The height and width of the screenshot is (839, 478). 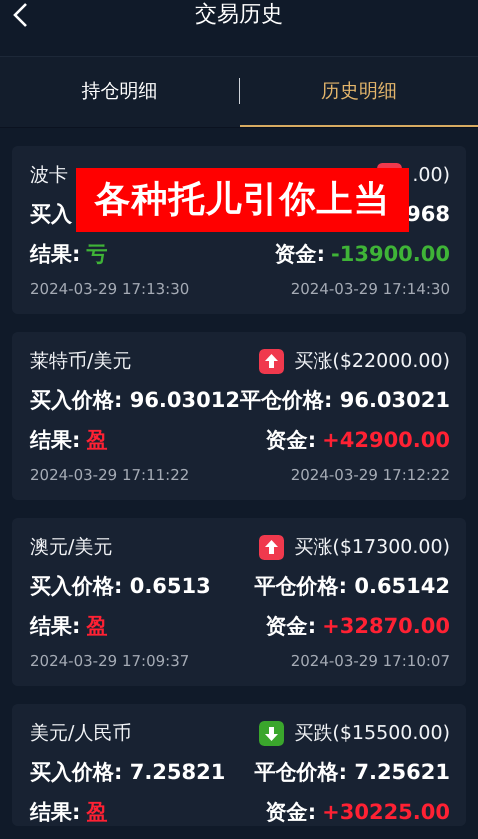 I want to click on pair-name: 波卡, so click(x=49, y=175).